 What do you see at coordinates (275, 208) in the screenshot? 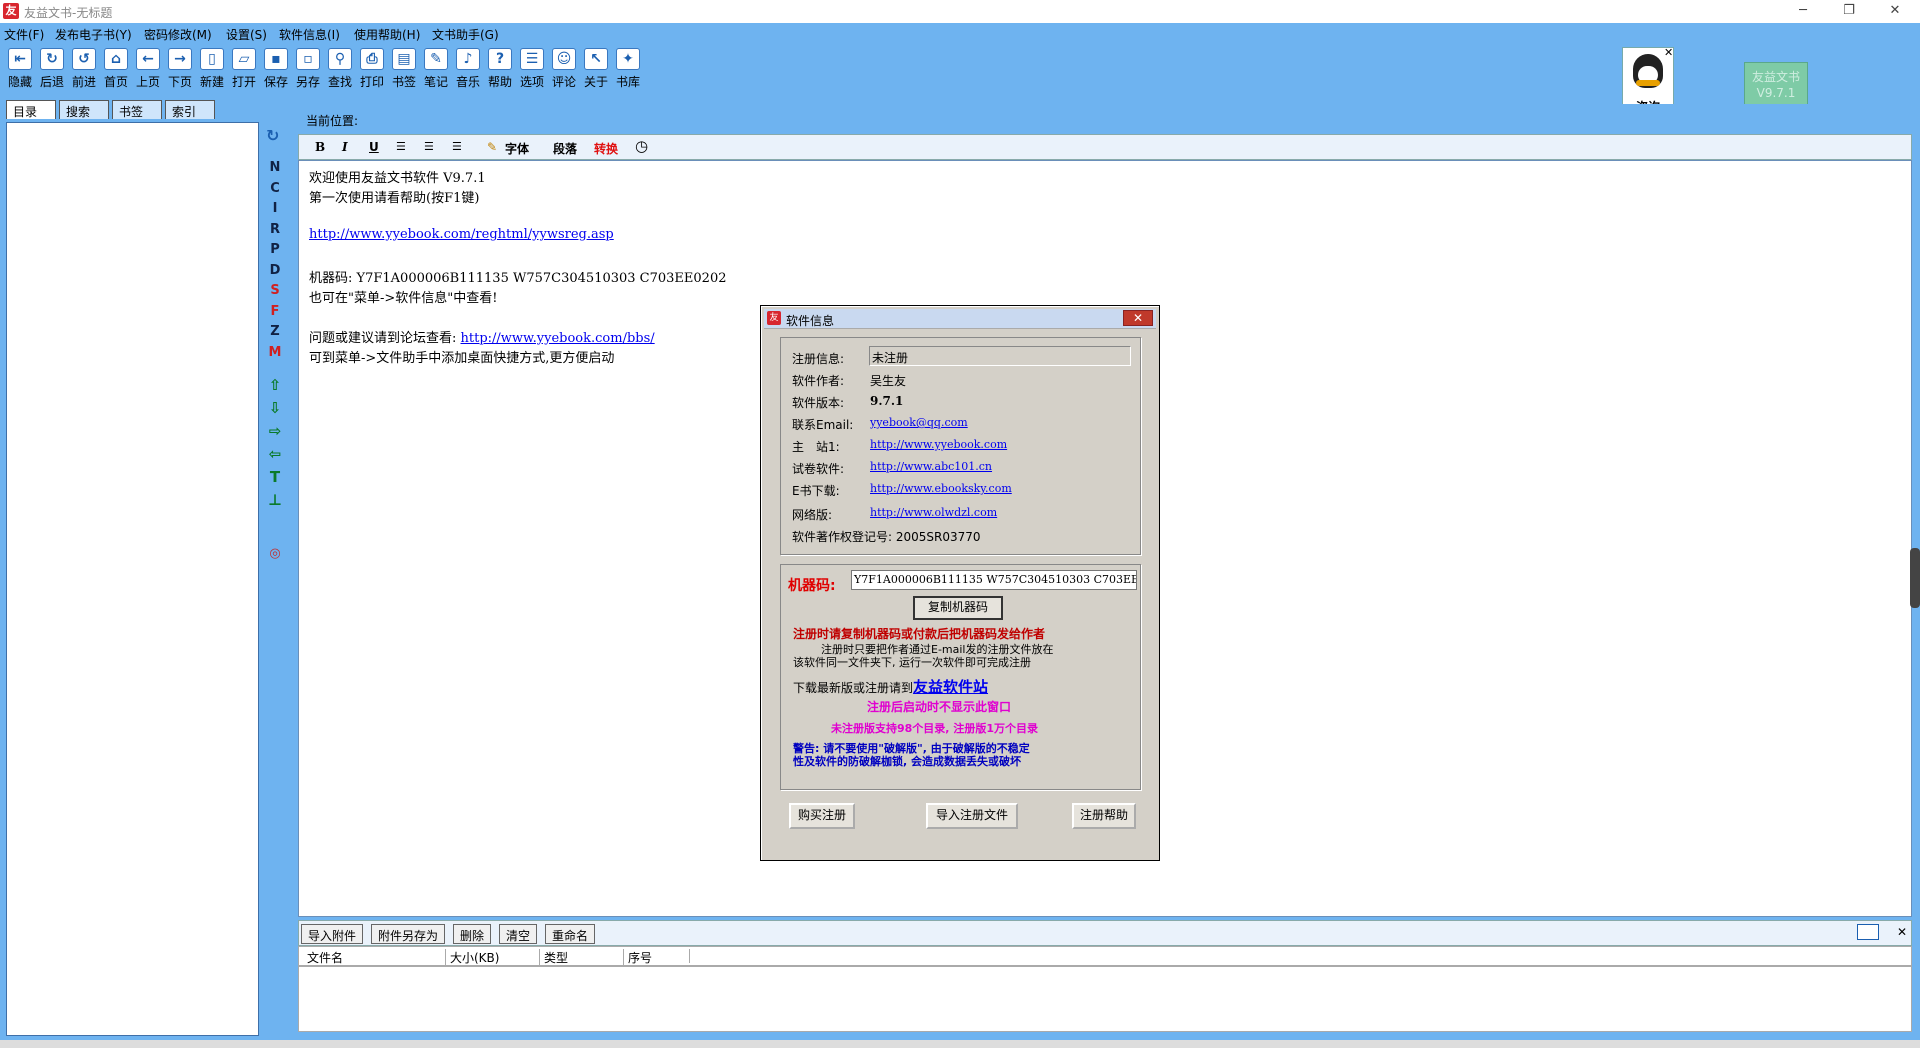
I see `sidebar-letter-2: I` at bounding box center [275, 208].